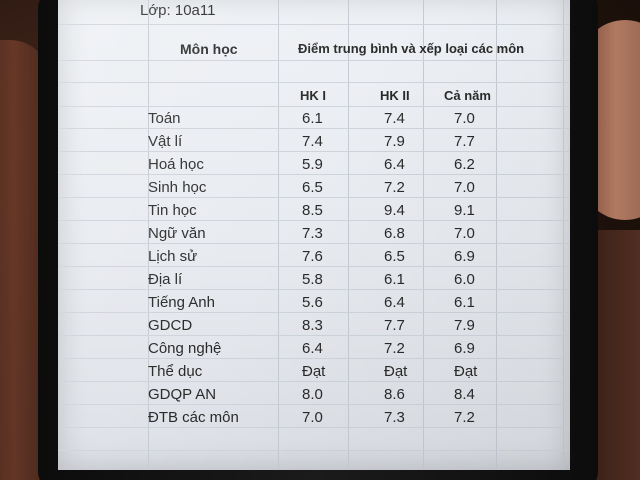 This screenshot has height=480, width=640. Describe the element at coordinates (394, 325) in the screenshot. I see `hk2-score: 7.7` at that location.